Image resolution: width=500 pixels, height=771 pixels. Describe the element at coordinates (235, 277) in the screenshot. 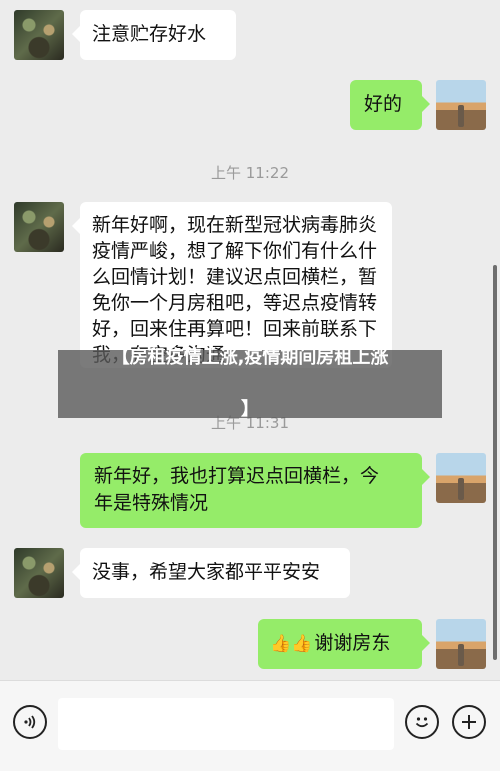

I see `message-line: 么回情计划！建议迟点回横栏，暂` at that location.